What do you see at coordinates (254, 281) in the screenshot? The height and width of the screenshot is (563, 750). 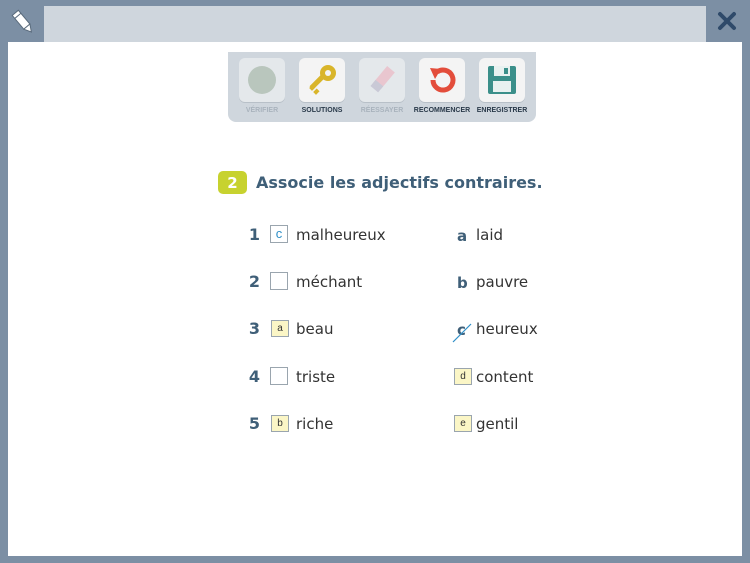 I see `left-row-number: 2` at bounding box center [254, 281].